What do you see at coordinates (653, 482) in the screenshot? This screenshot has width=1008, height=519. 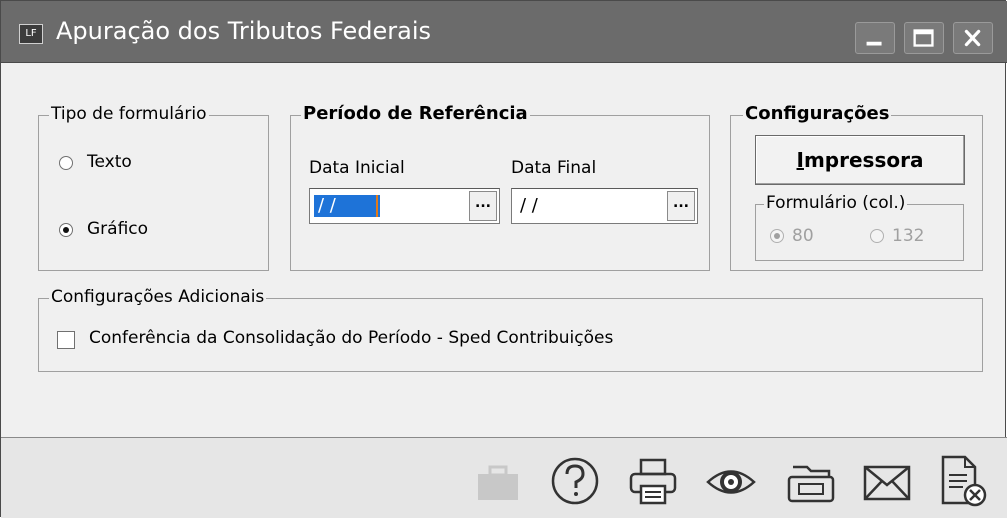 I see `printer-icon` at bounding box center [653, 482].